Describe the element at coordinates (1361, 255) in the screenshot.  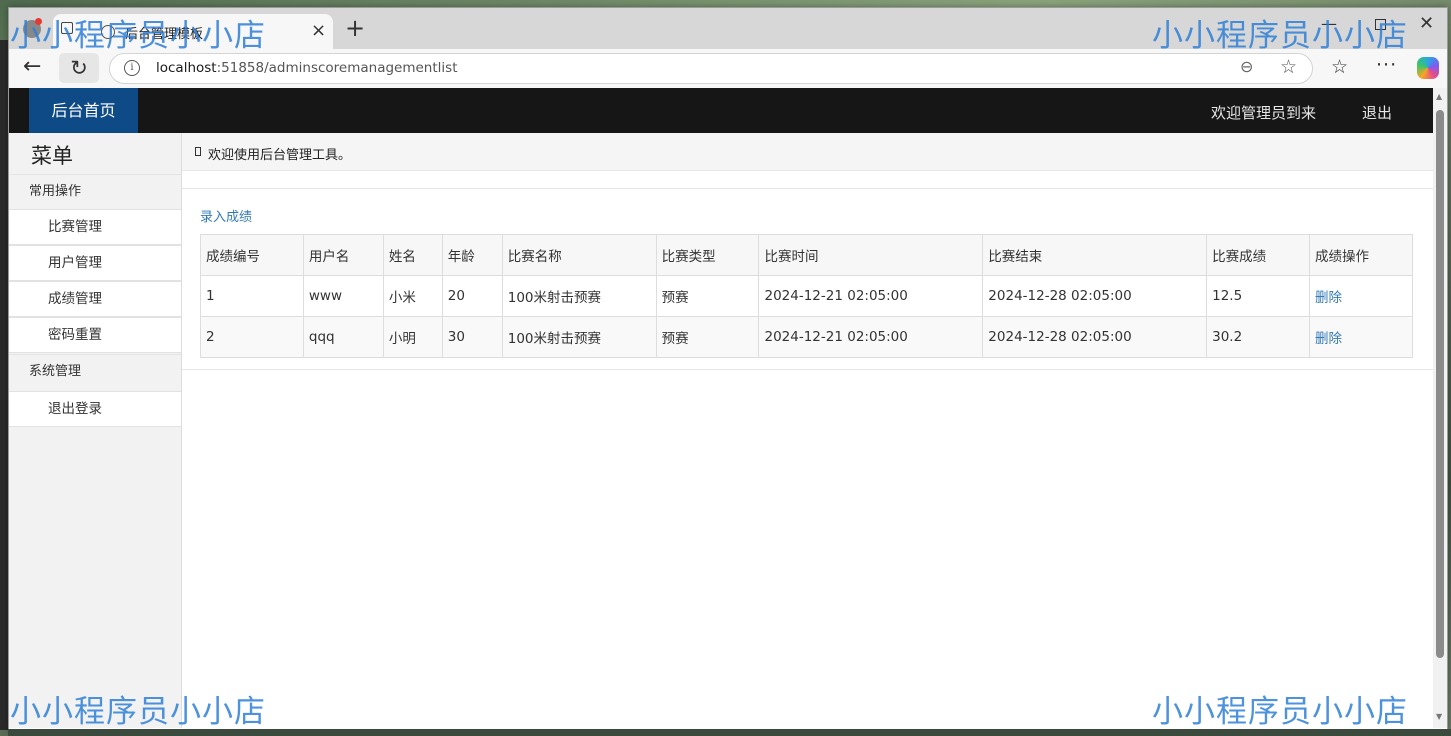
I see `column-header: 成绩操作` at that location.